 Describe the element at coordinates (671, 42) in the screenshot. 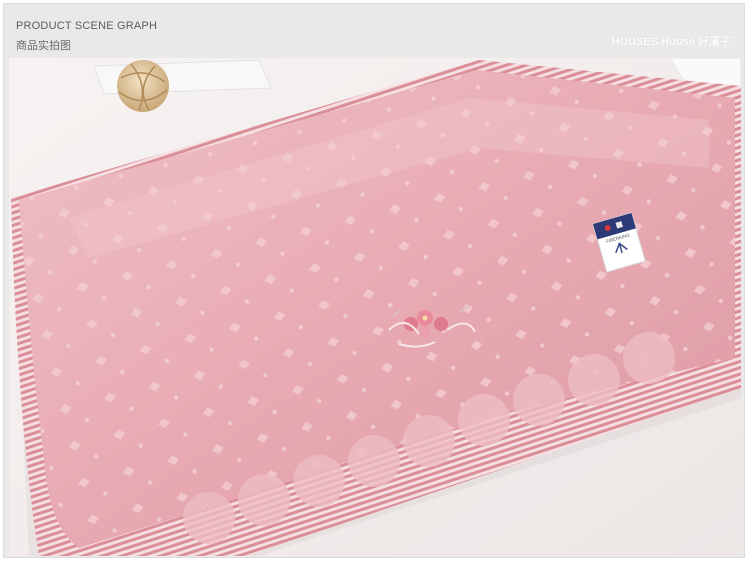

I see `brand-name: HOUSES House 好溪子` at that location.